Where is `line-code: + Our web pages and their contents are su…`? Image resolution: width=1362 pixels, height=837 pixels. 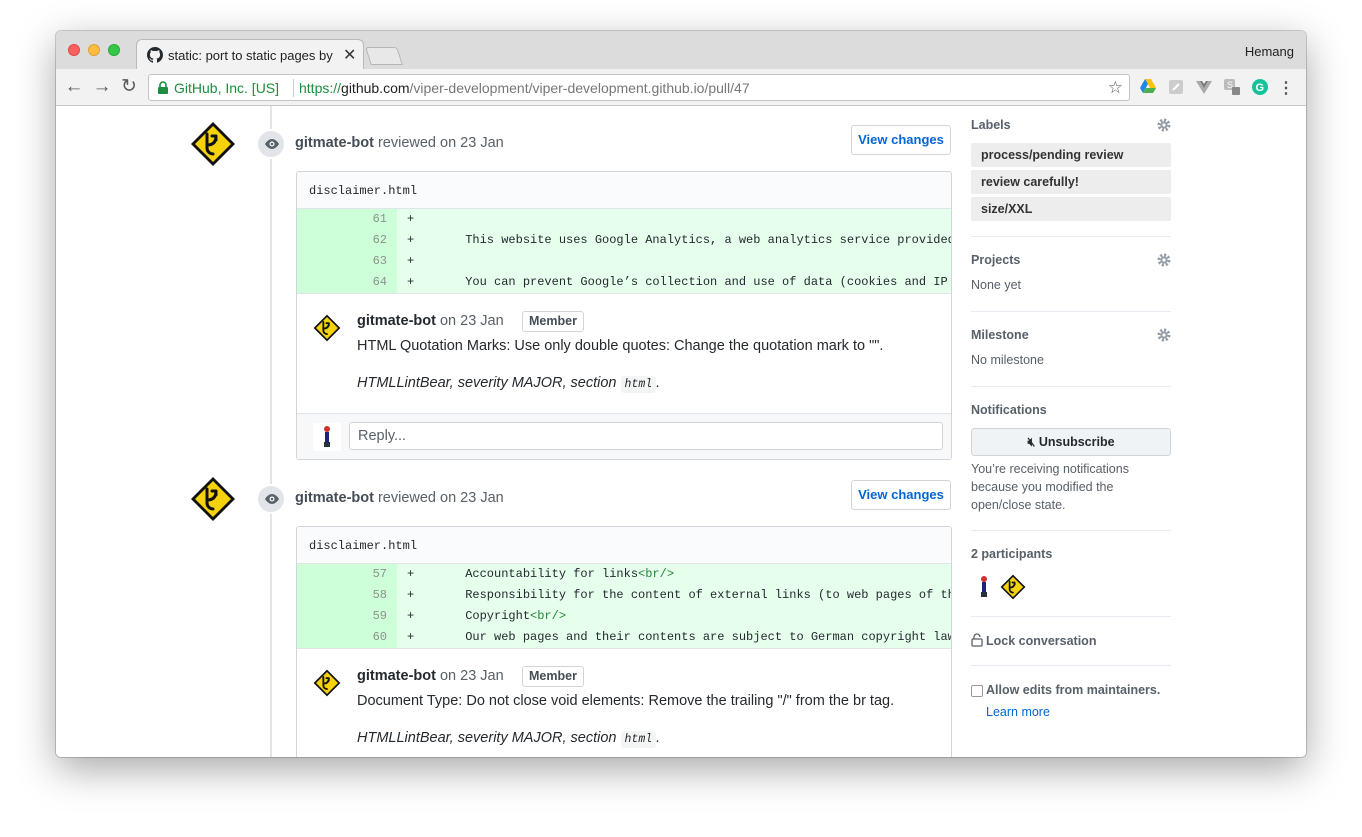 line-code: + Our web pages and their contents are su… is located at coordinates (679, 637).